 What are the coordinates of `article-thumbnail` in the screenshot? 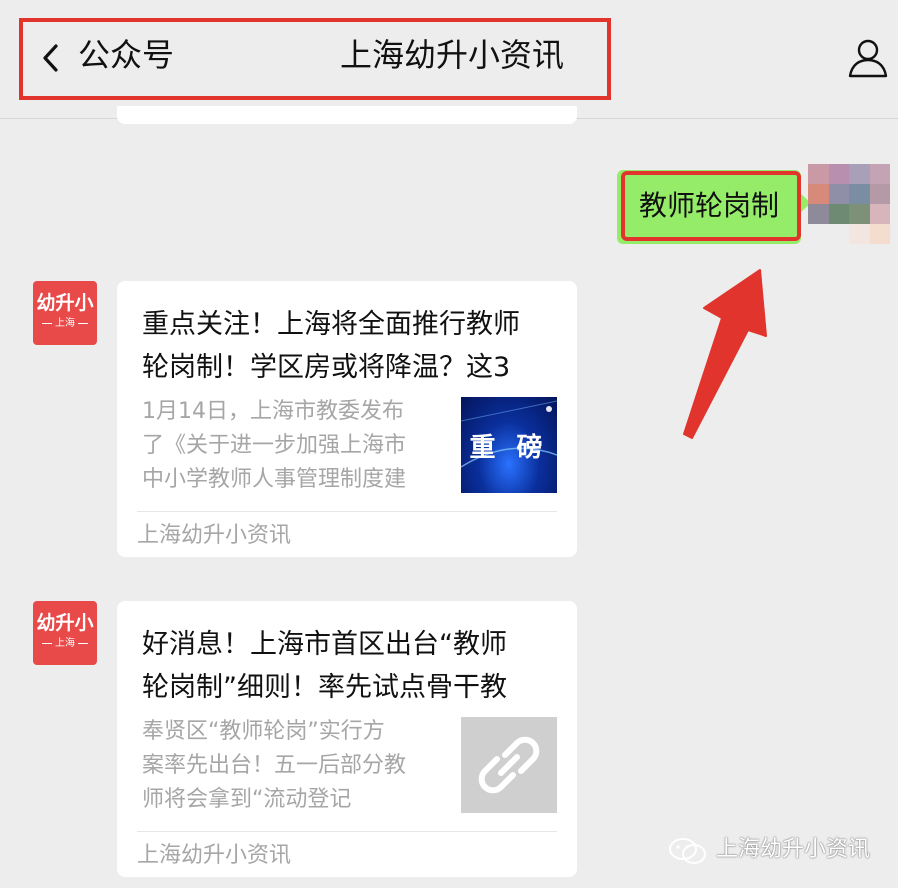 It's located at (509, 765).